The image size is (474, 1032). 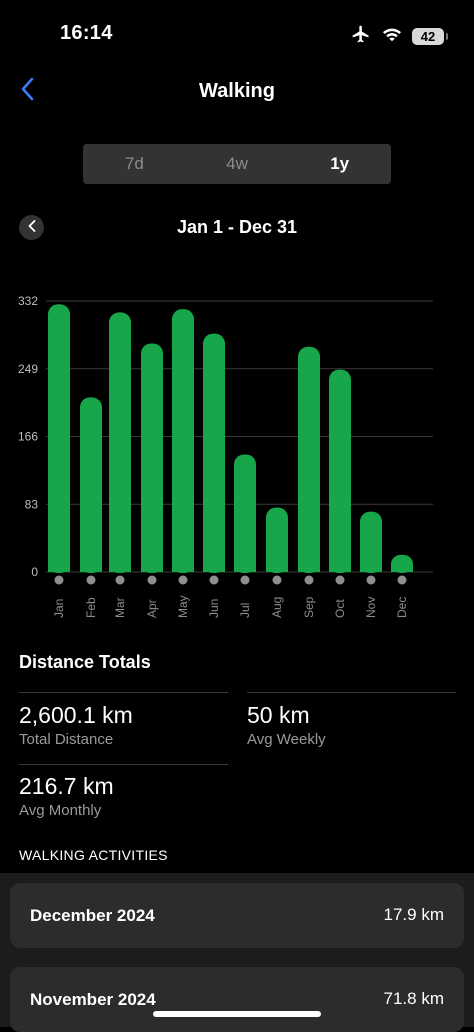 What do you see at coordinates (76, 715) in the screenshot?
I see `stat-value: 2,600.1 km` at bounding box center [76, 715].